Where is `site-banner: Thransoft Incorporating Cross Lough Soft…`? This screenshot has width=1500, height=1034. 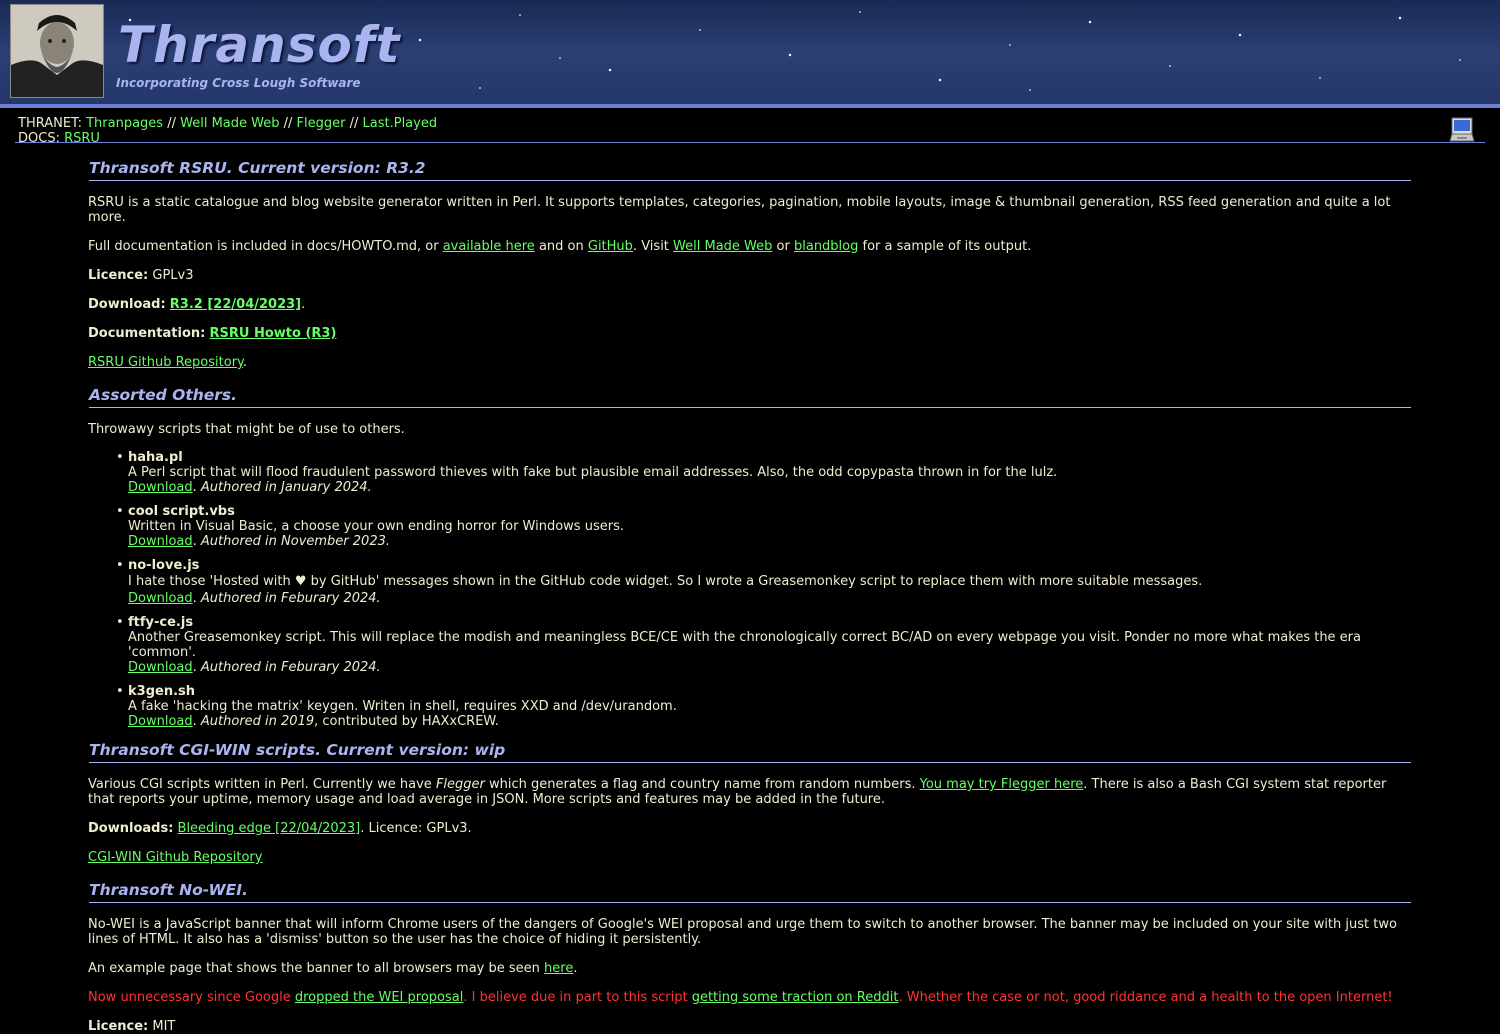 site-banner: Thransoft Incorporating Cross Lough Soft… is located at coordinates (750, 54).